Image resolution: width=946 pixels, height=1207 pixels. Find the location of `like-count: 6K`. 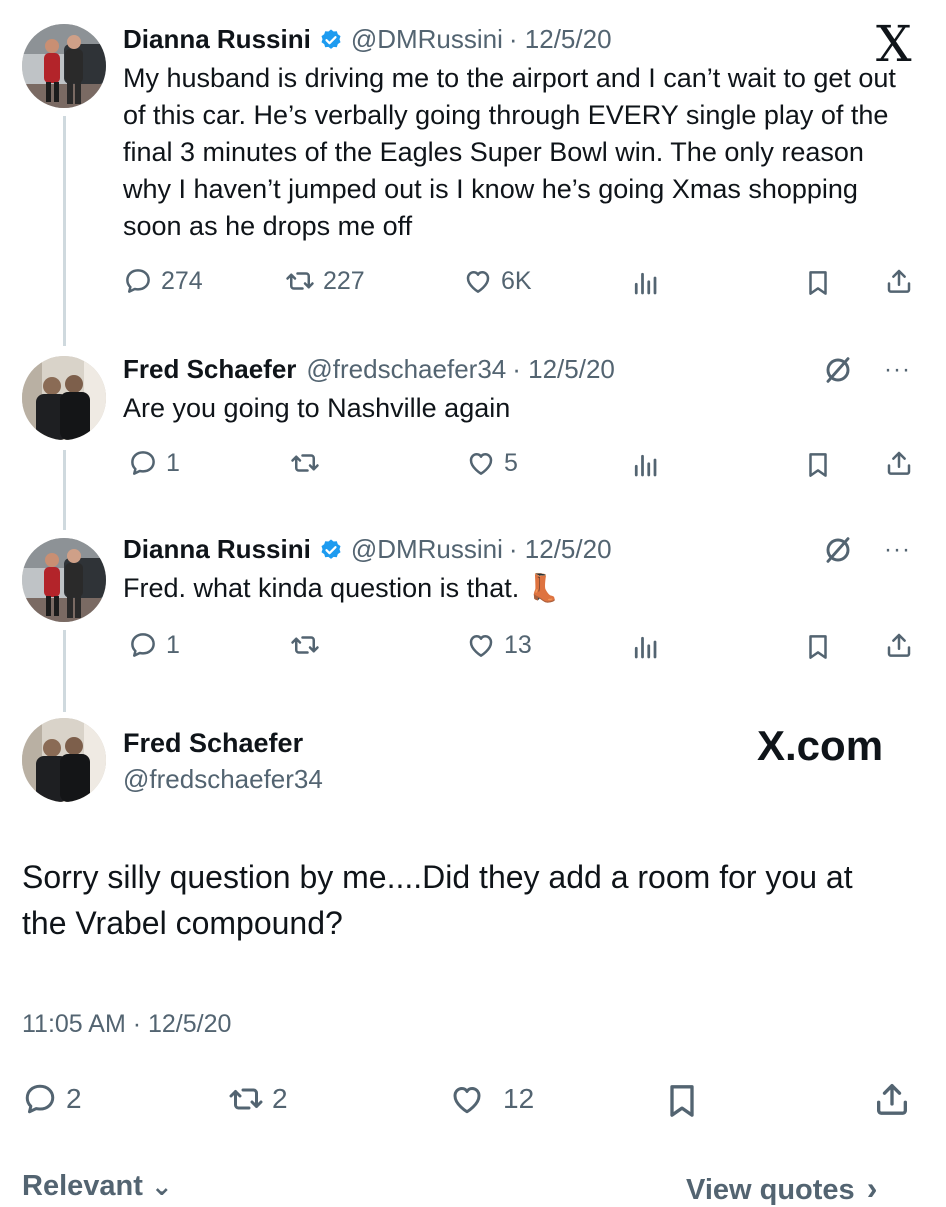

like-count: 6K is located at coordinates (516, 280).